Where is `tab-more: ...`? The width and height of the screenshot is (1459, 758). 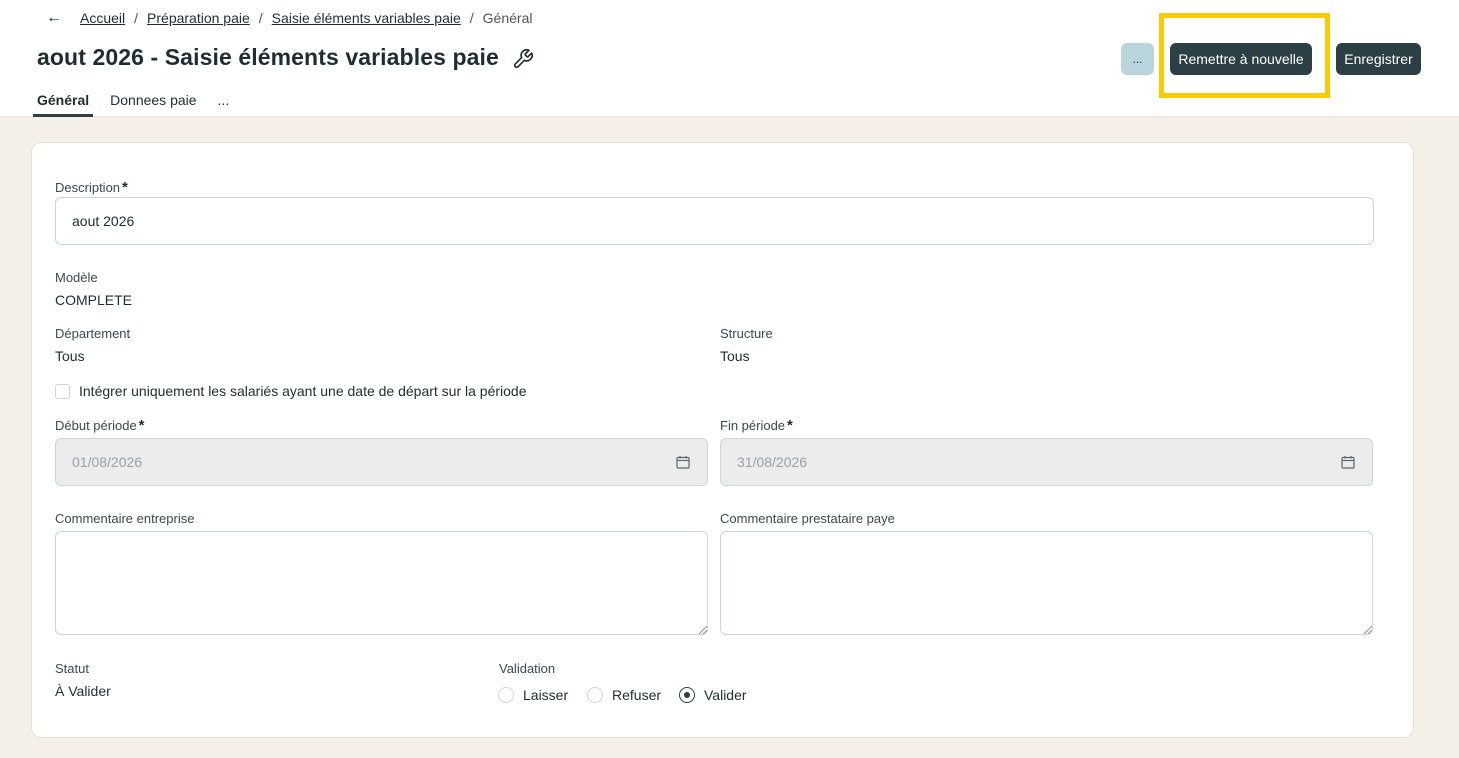
tab-more: ... is located at coordinates (224, 103).